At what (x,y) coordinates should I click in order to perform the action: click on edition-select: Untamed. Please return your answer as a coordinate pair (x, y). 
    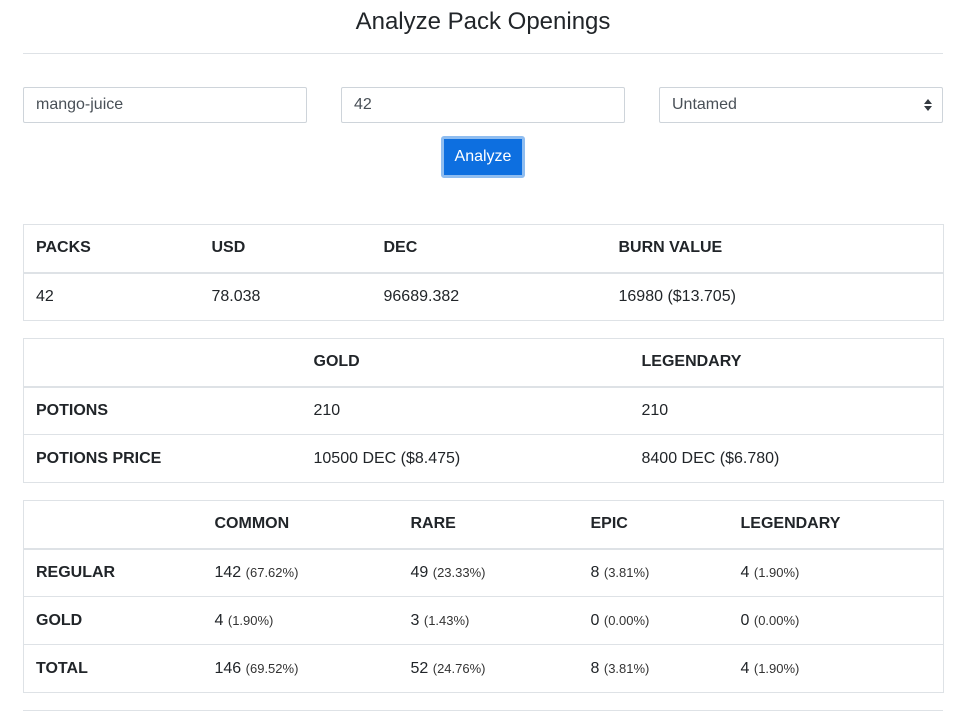
    Looking at the image, I should click on (801, 105).